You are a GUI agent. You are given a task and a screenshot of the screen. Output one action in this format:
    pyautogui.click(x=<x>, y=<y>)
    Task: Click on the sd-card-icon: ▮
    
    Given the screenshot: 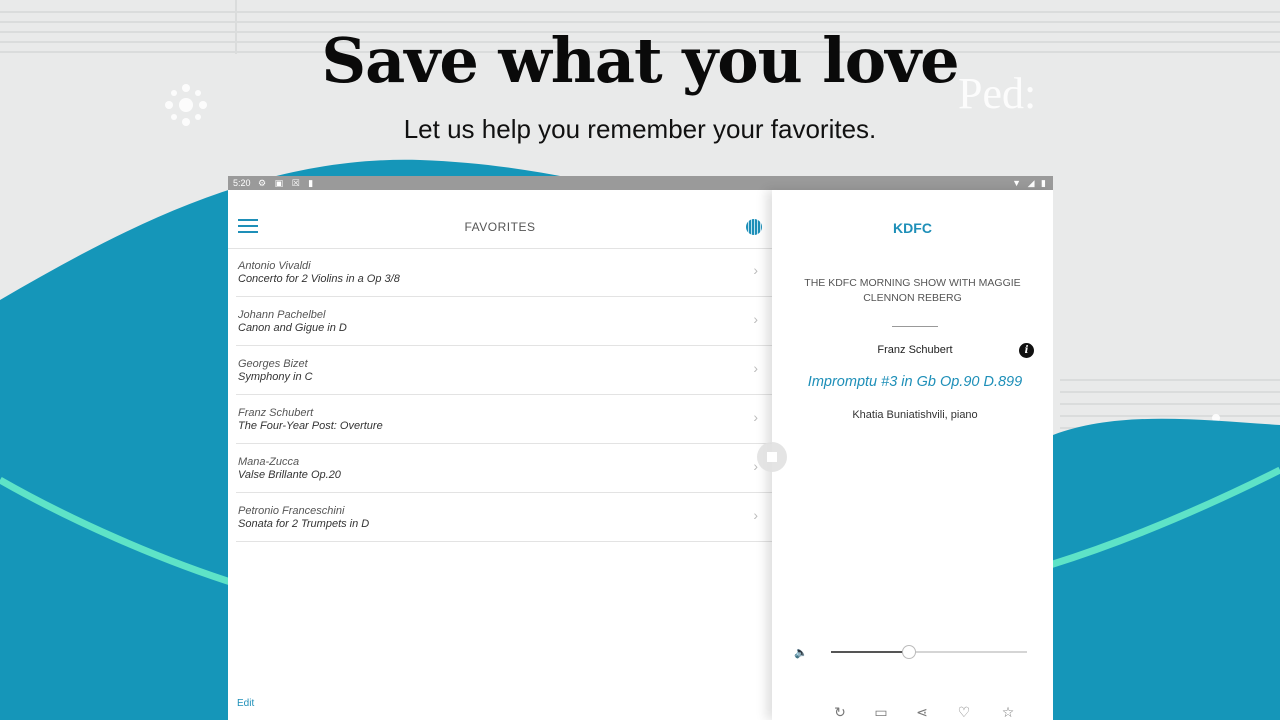 What is the action you would take?
    pyautogui.click(x=312, y=183)
    